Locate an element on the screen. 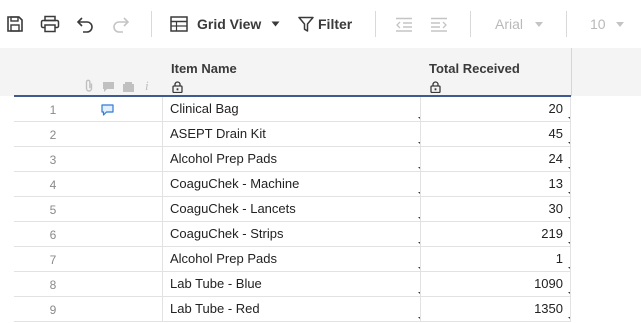 This screenshot has width=641, height=323. view-selector: Grid View is located at coordinates (226, 24).